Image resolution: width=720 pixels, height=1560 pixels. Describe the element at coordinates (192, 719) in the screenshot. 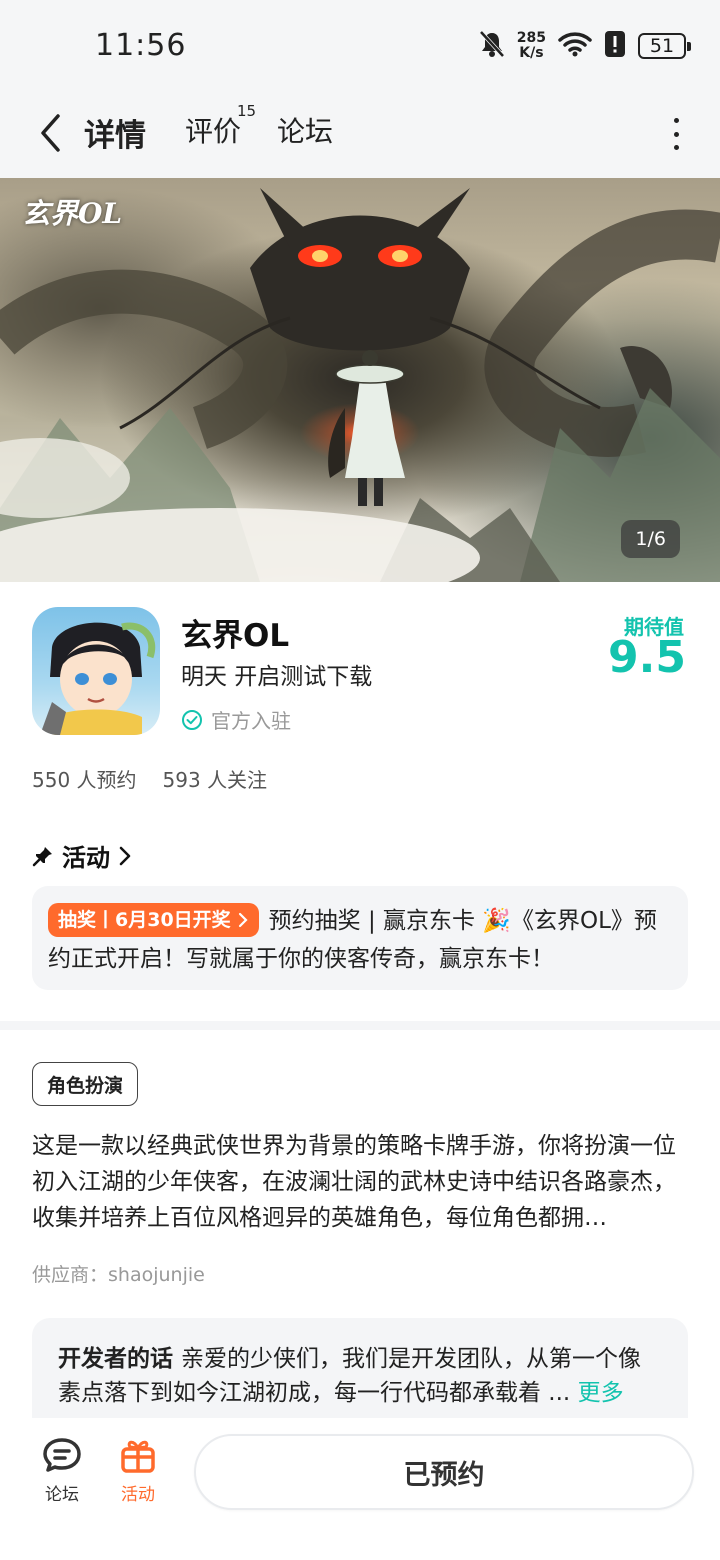

I see `verified-check-icon` at that location.